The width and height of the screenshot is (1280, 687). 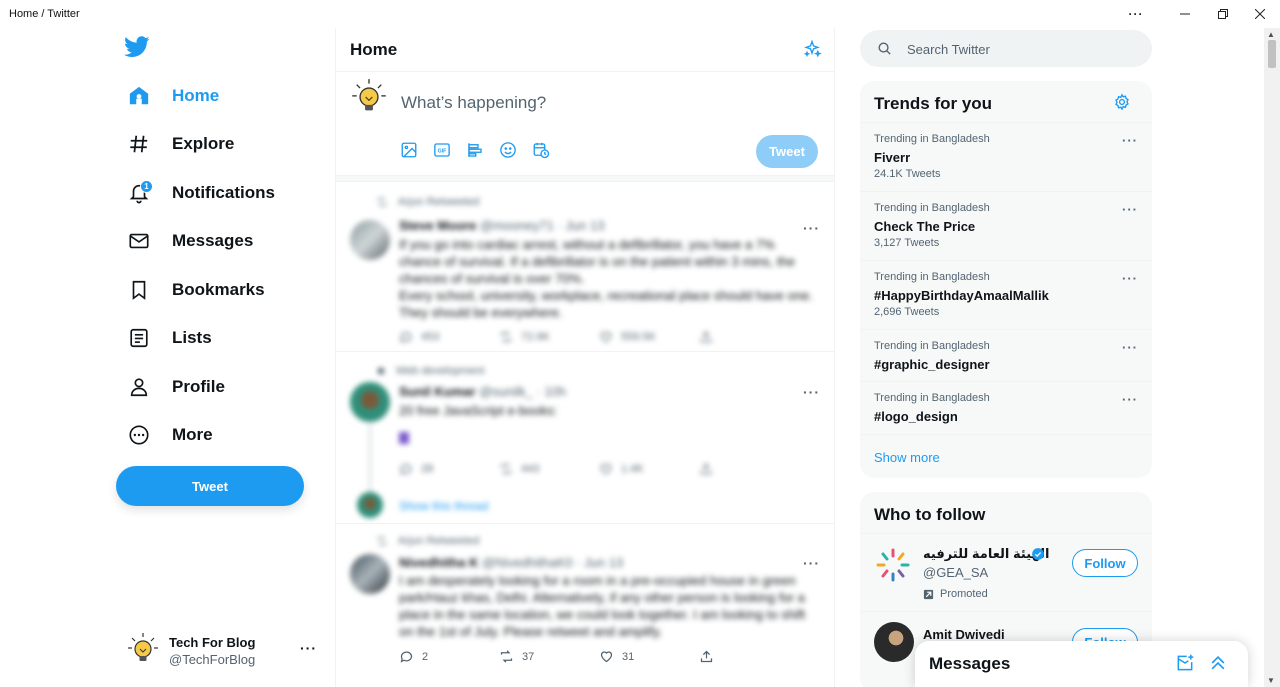 I want to click on tweet-author-name: Sunil Kumar, so click(x=437, y=391).